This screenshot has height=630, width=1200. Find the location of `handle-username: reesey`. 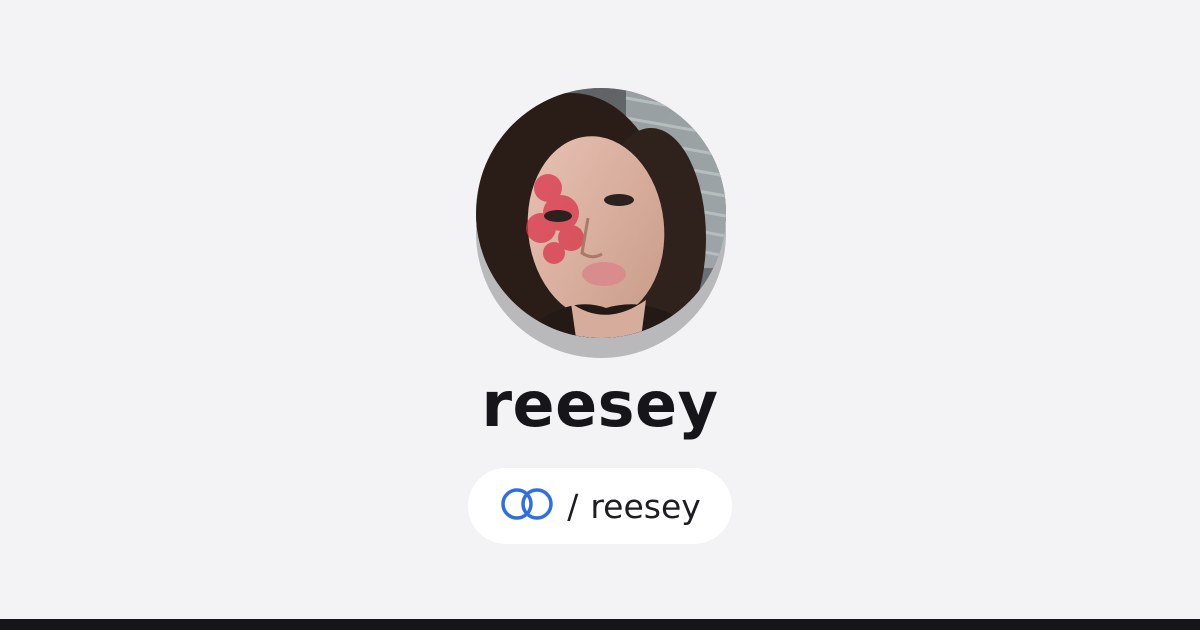

handle-username: reesey is located at coordinates (645, 506).